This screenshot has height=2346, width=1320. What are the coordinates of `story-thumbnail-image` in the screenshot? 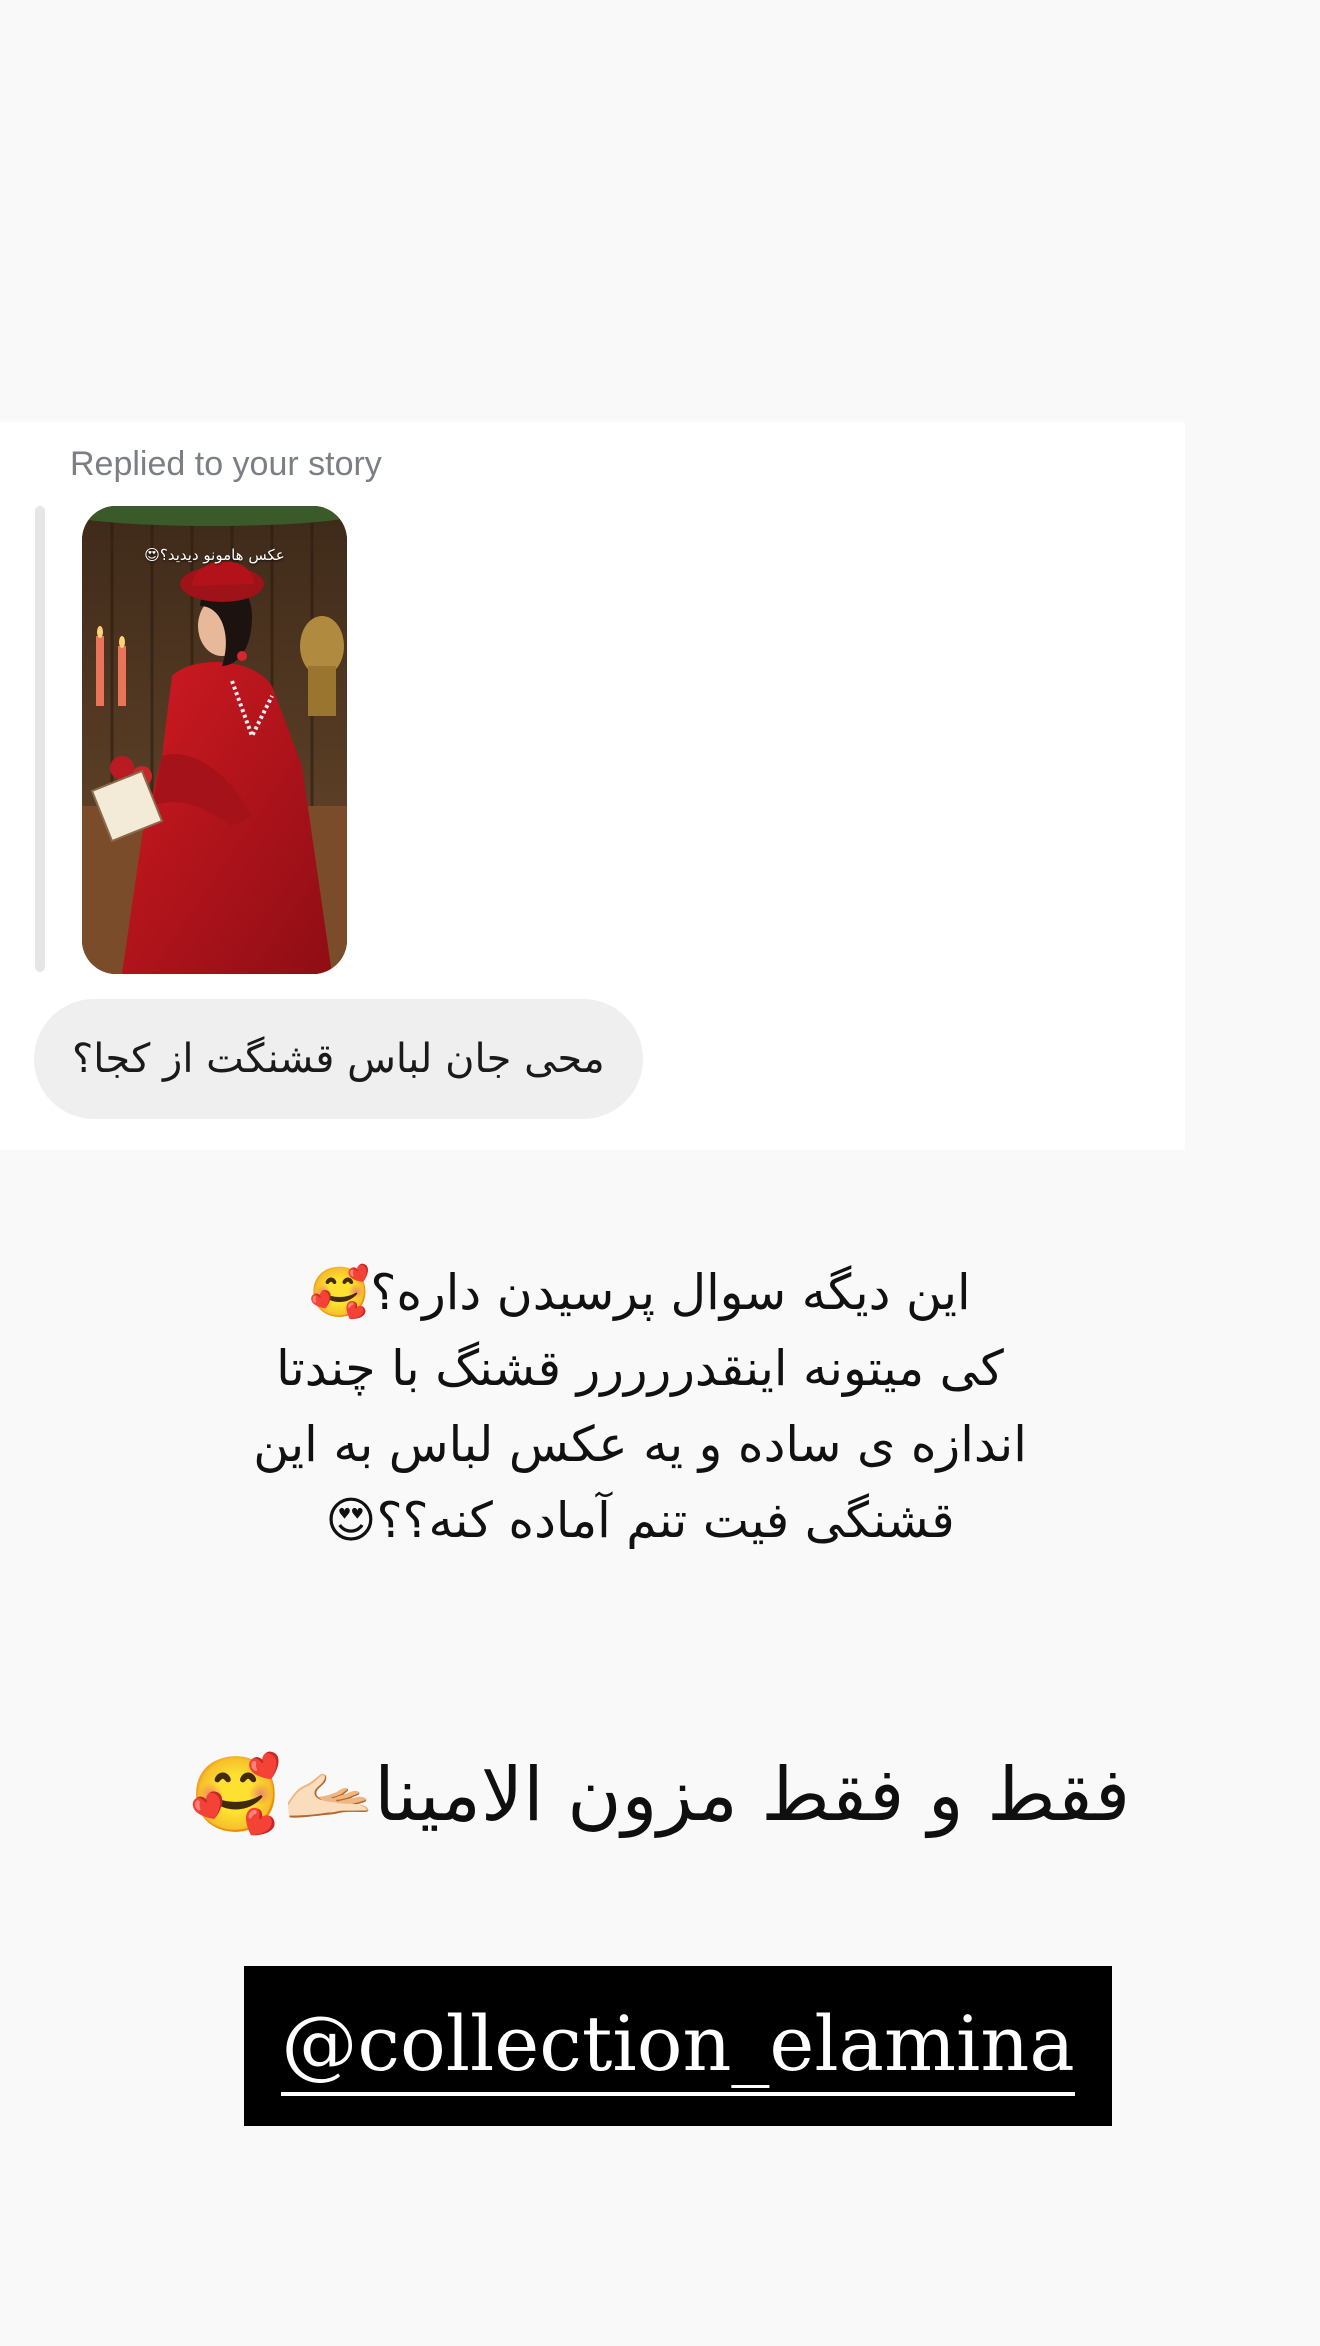 It's located at (214, 740).